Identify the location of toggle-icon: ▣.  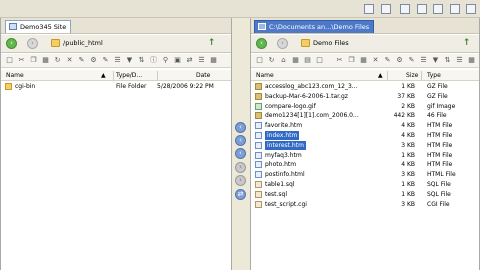
(177, 60).